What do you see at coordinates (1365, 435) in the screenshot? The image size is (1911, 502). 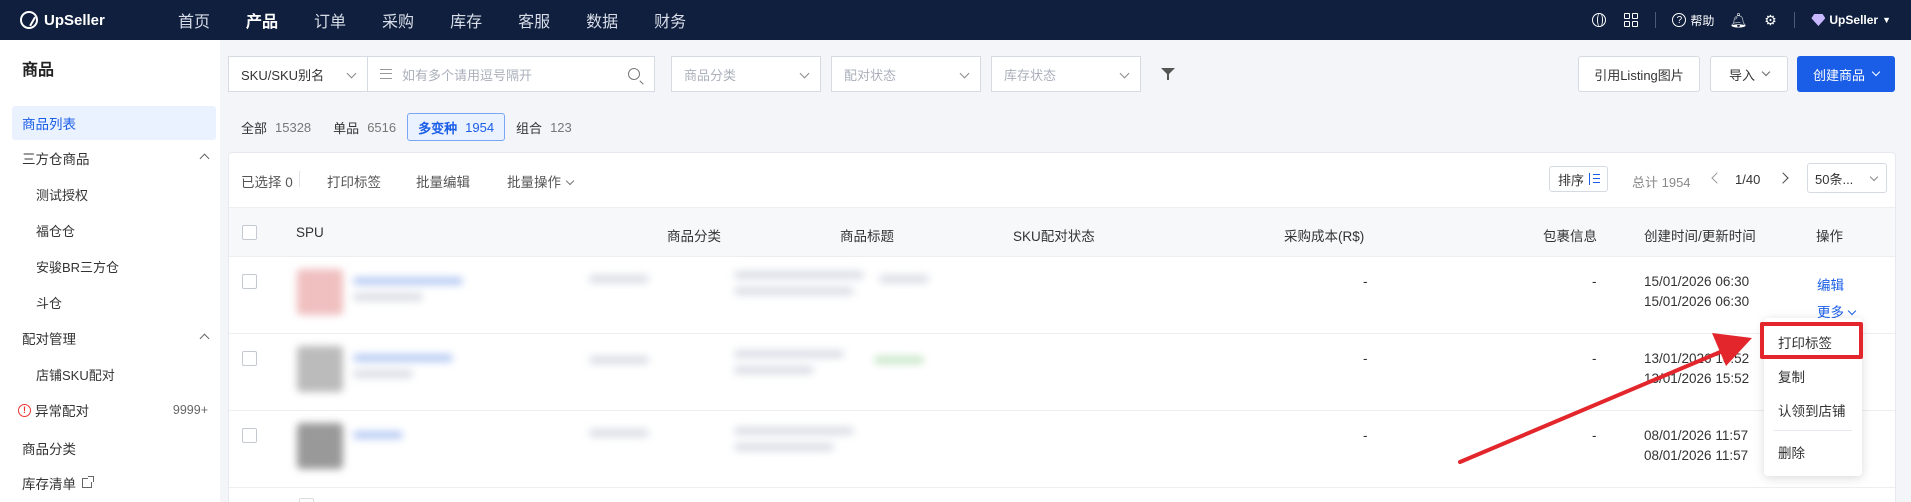 I see `purchase-cost: -` at bounding box center [1365, 435].